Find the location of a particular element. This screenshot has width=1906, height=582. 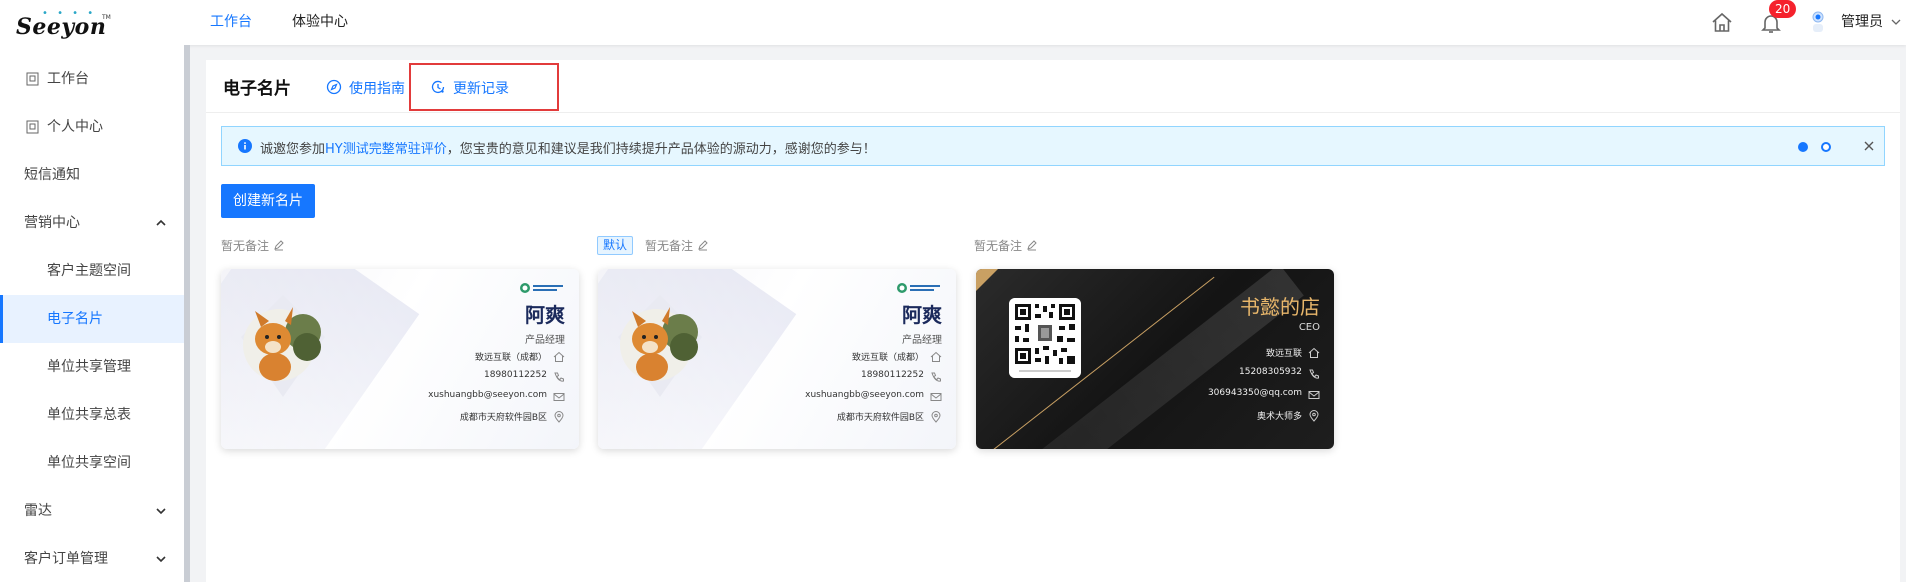

sidebar-item-unit-share-table: 单位共享总表 is located at coordinates (92, 415).